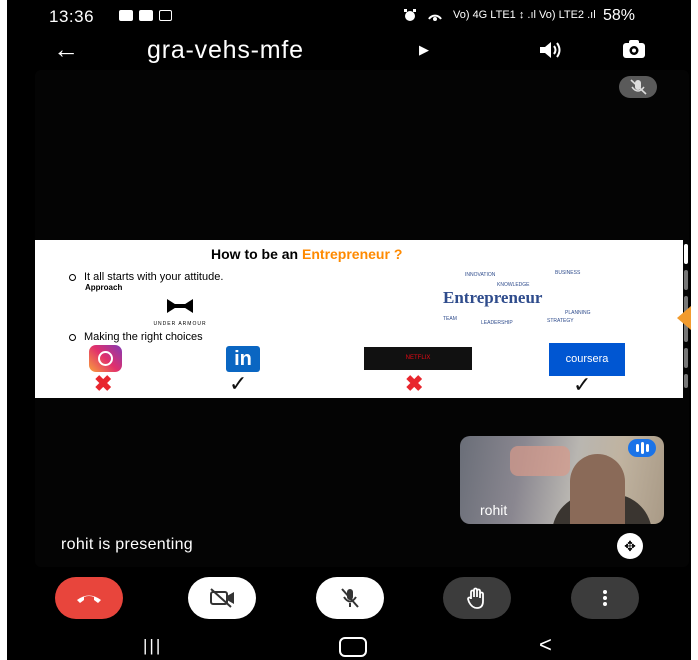 The height and width of the screenshot is (660, 698). I want to click on end-call-icon, so click(89, 599).